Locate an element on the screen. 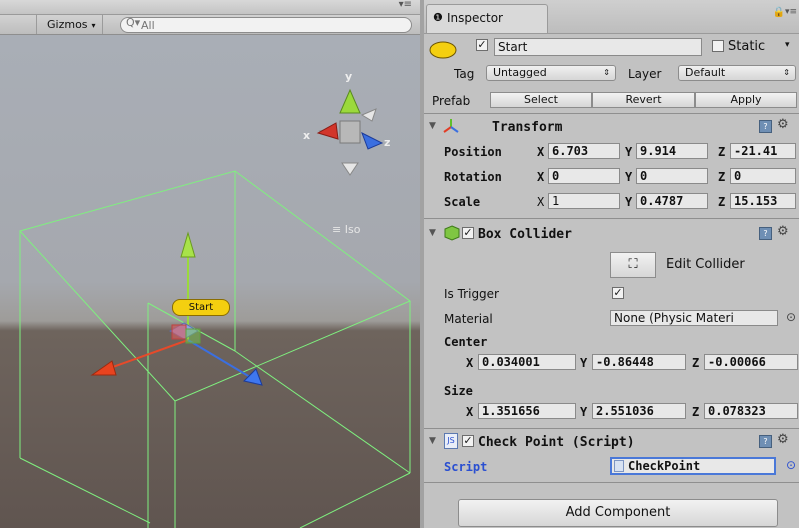 The image size is (799, 528). center-x-field: 0.034001 is located at coordinates (527, 362).